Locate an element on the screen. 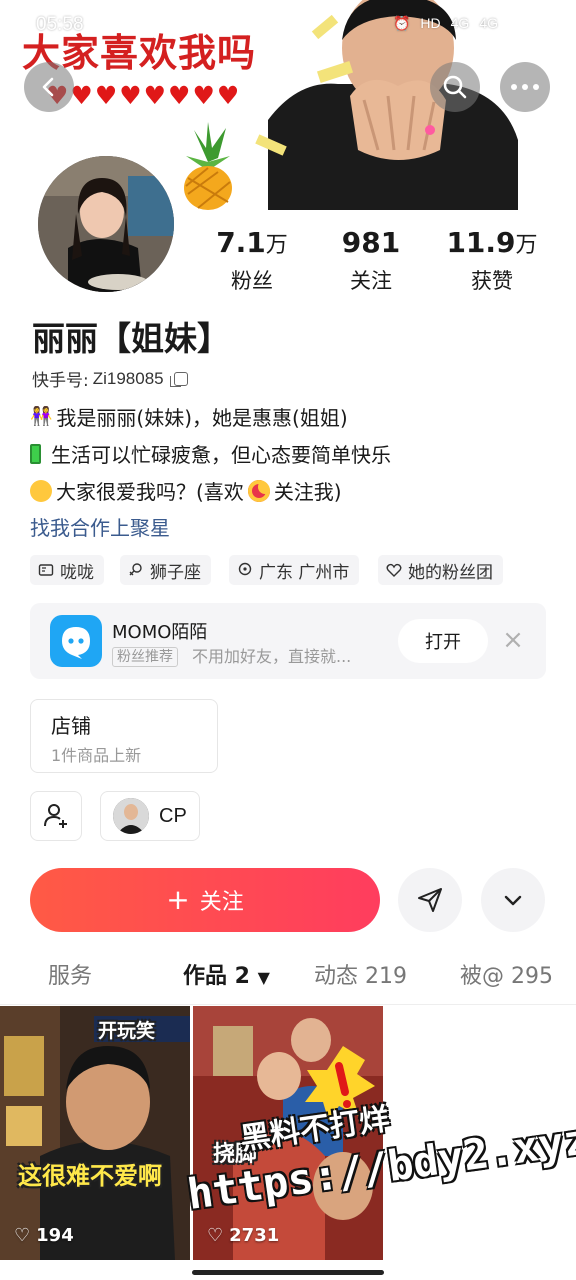  following-label: 关注 is located at coordinates (371, 281).